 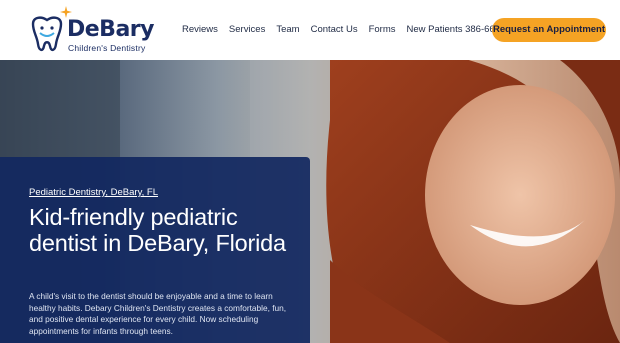 I want to click on nav-team: Team, so click(x=287, y=30).